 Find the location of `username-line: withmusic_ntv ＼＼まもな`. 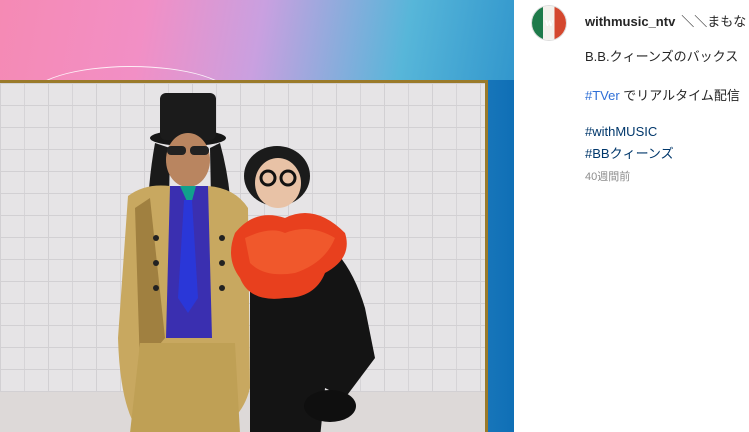

username-line: withmusic_ntv ＼＼まもな is located at coordinates (665, 20).